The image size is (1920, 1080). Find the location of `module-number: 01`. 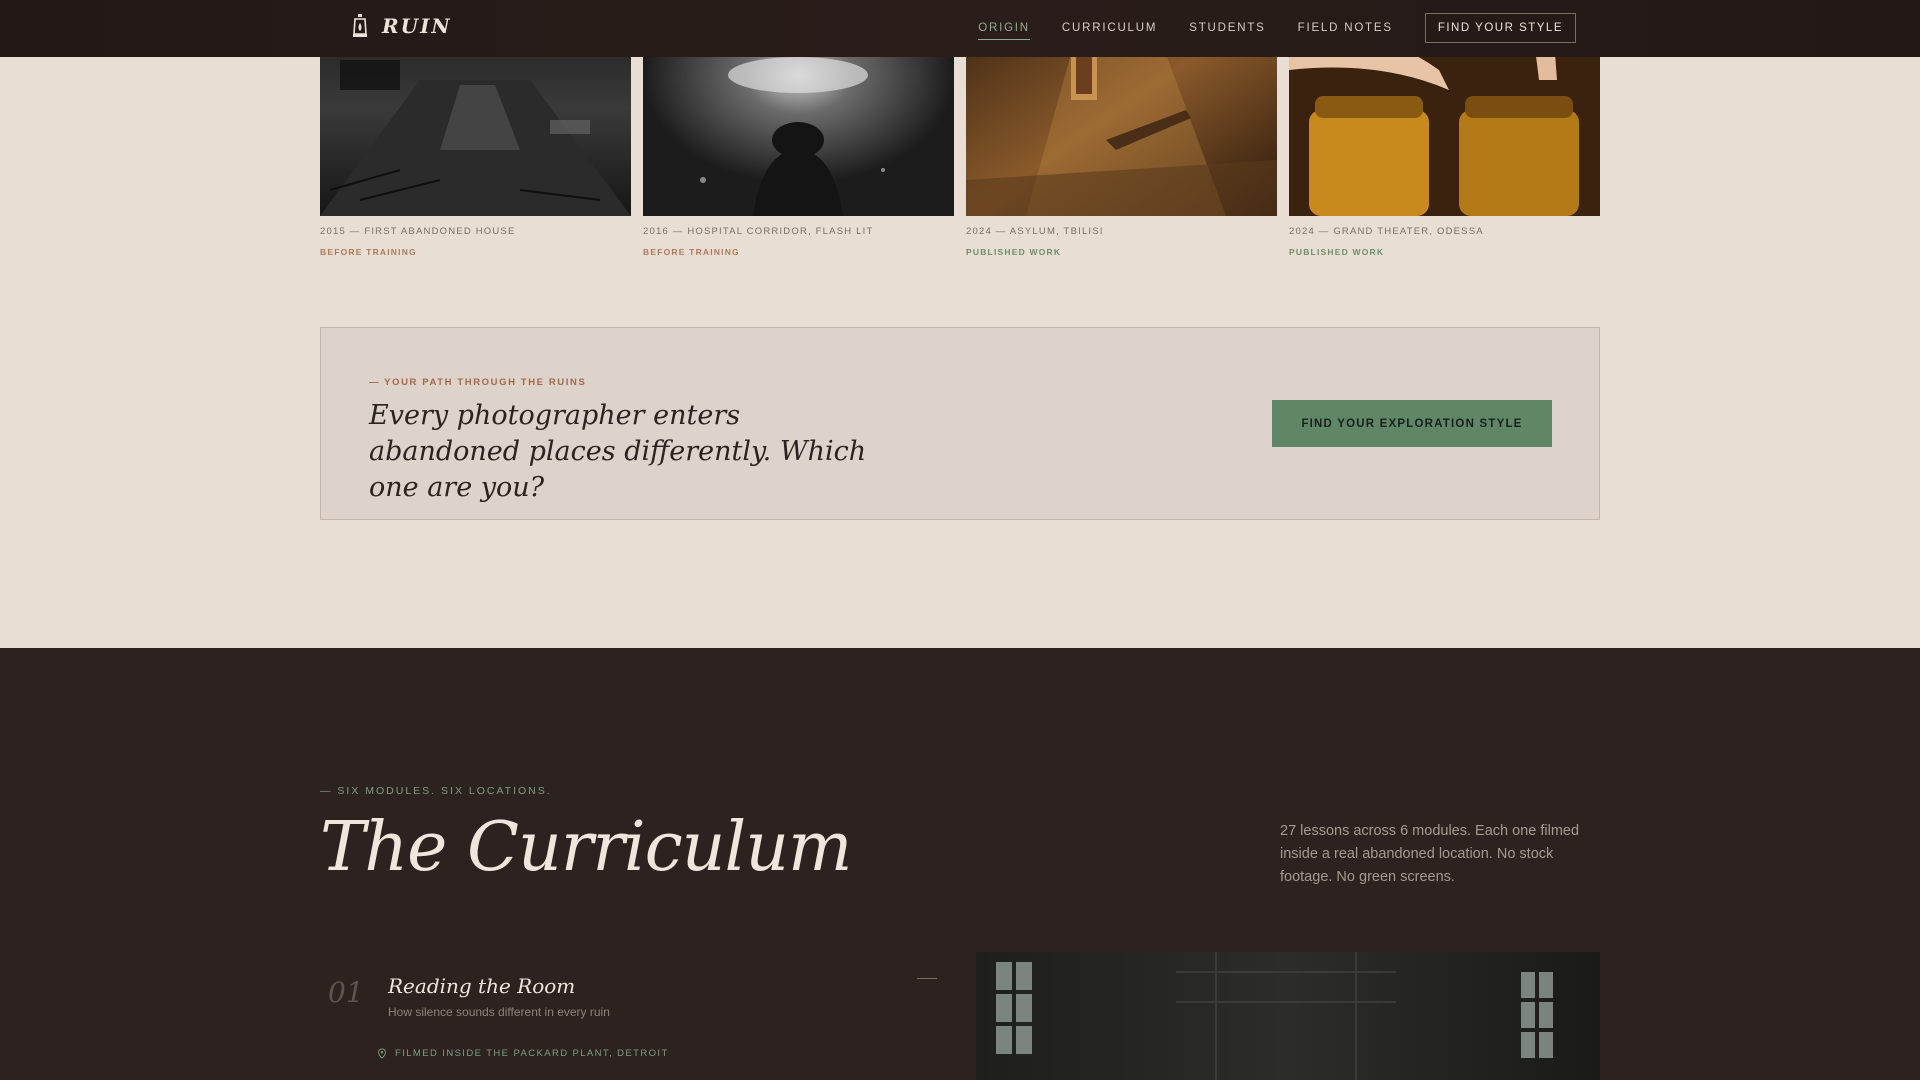

module-number: 01 is located at coordinates (346, 992).